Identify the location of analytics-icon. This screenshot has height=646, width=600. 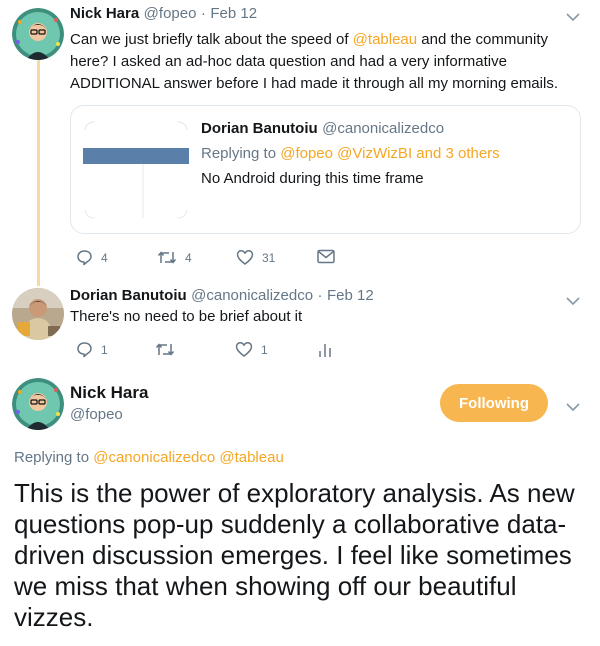
(325, 349).